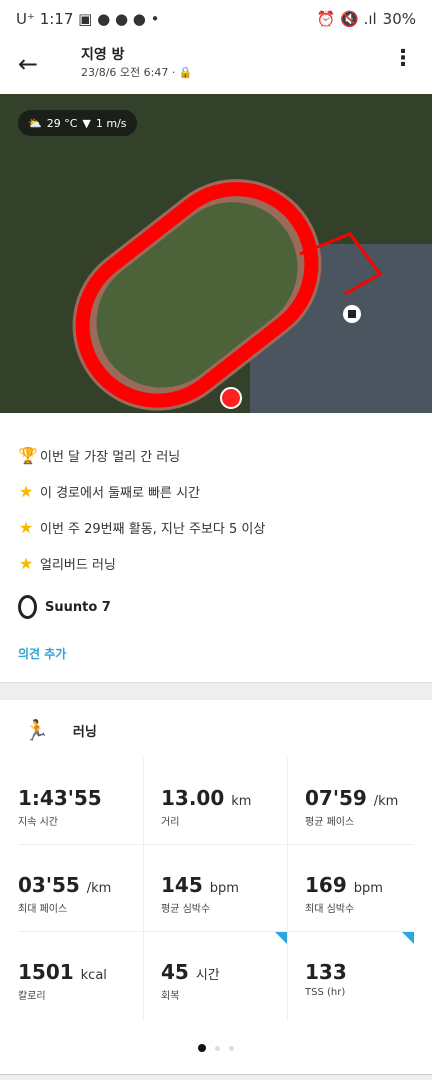 This screenshot has width=432, height=1080. Describe the element at coordinates (186, 909) in the screenshot. I see `stat-label: 평균 심박수` at that location.